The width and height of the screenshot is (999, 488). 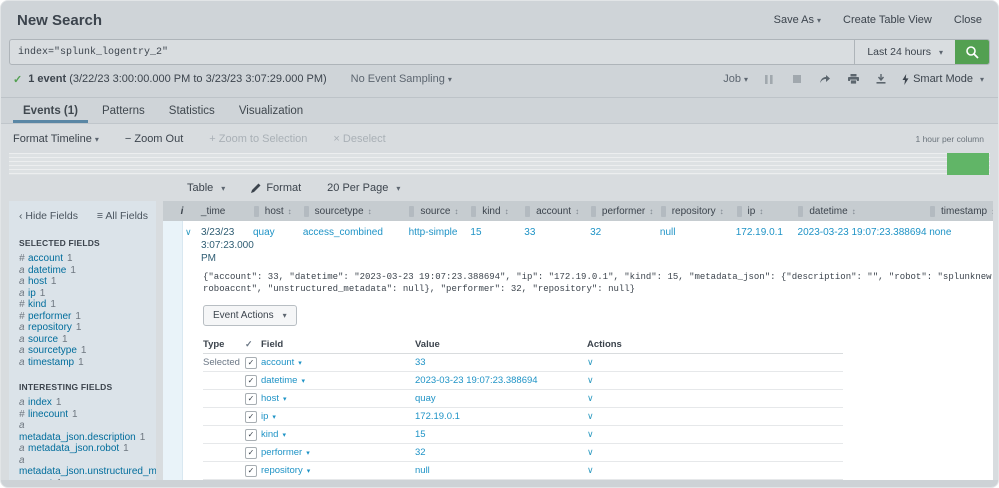 What do you see at coordinates (47, 270) in the screenshot?
I see `field-name-link: datetime` at bounding box center [47, 270].